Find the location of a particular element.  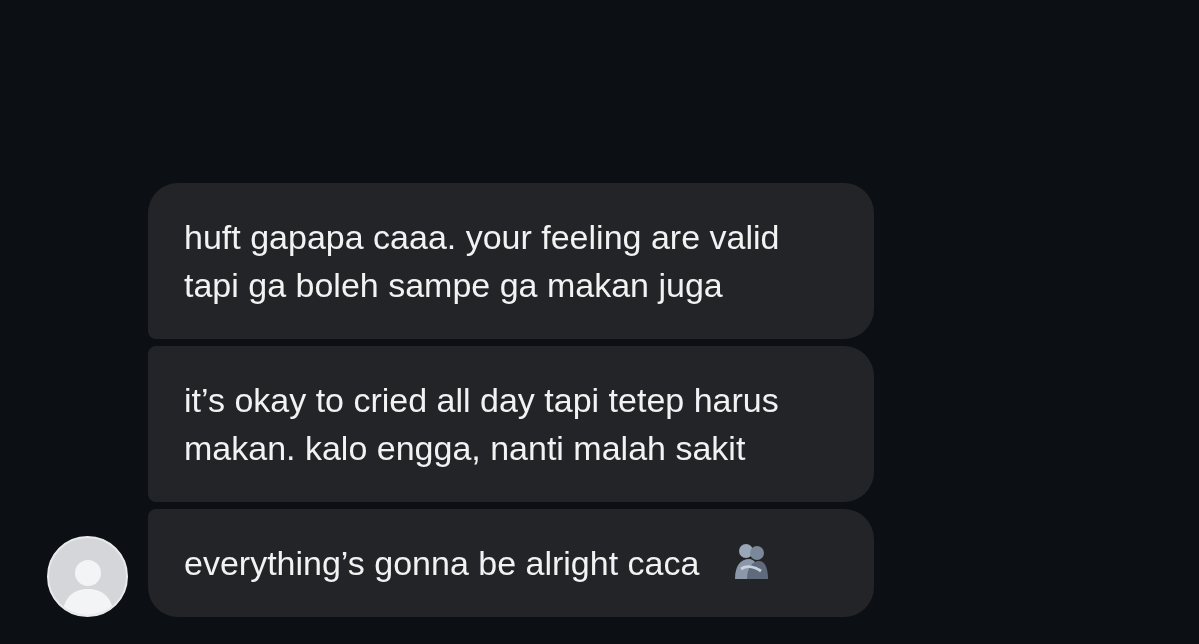

message-text: huft gapapa caaa. your feeling are valid tapi ga boleh sampe ga makan juga is located at coordinates (482, 261).